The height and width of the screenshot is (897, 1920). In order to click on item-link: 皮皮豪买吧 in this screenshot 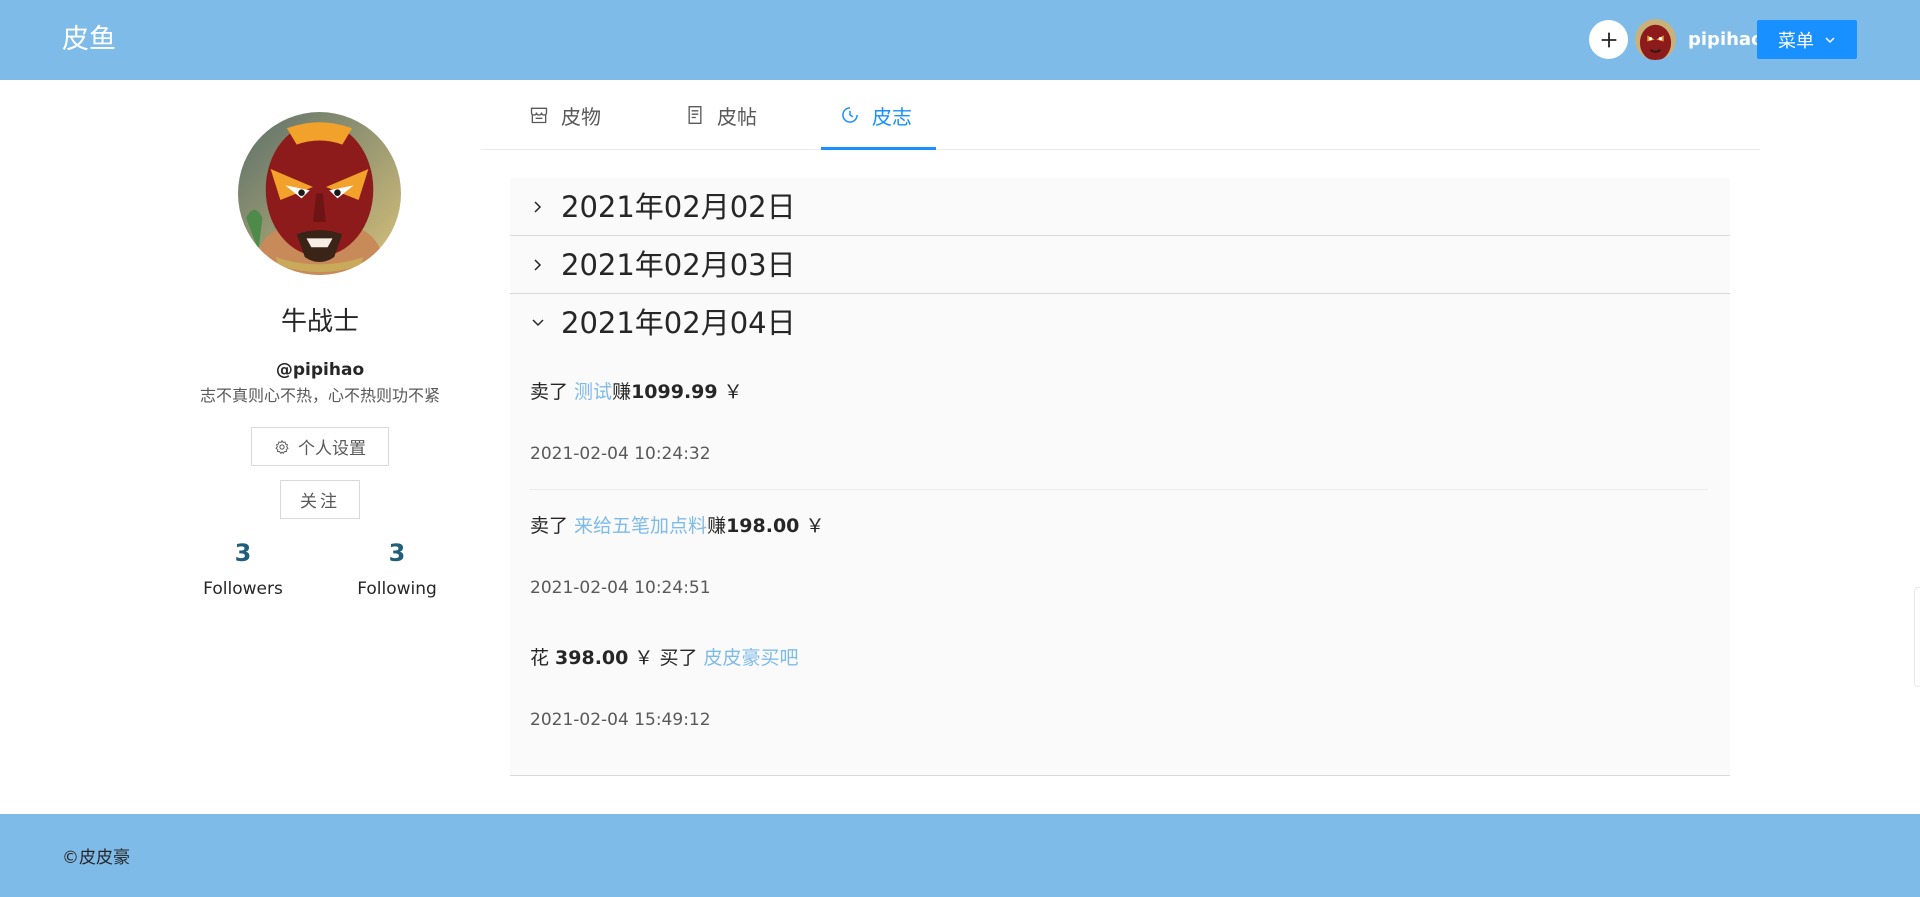, I will do `click(751, 658)`.